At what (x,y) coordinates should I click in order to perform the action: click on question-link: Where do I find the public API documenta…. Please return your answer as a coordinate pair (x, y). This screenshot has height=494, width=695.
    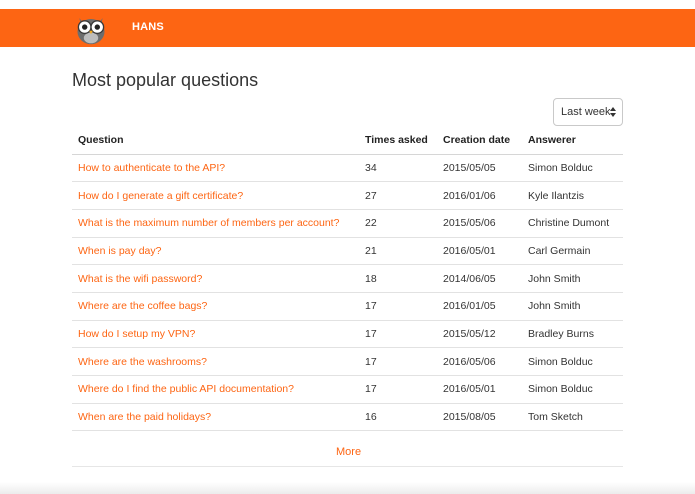
    Looking at the image, I should click on (186, 389).